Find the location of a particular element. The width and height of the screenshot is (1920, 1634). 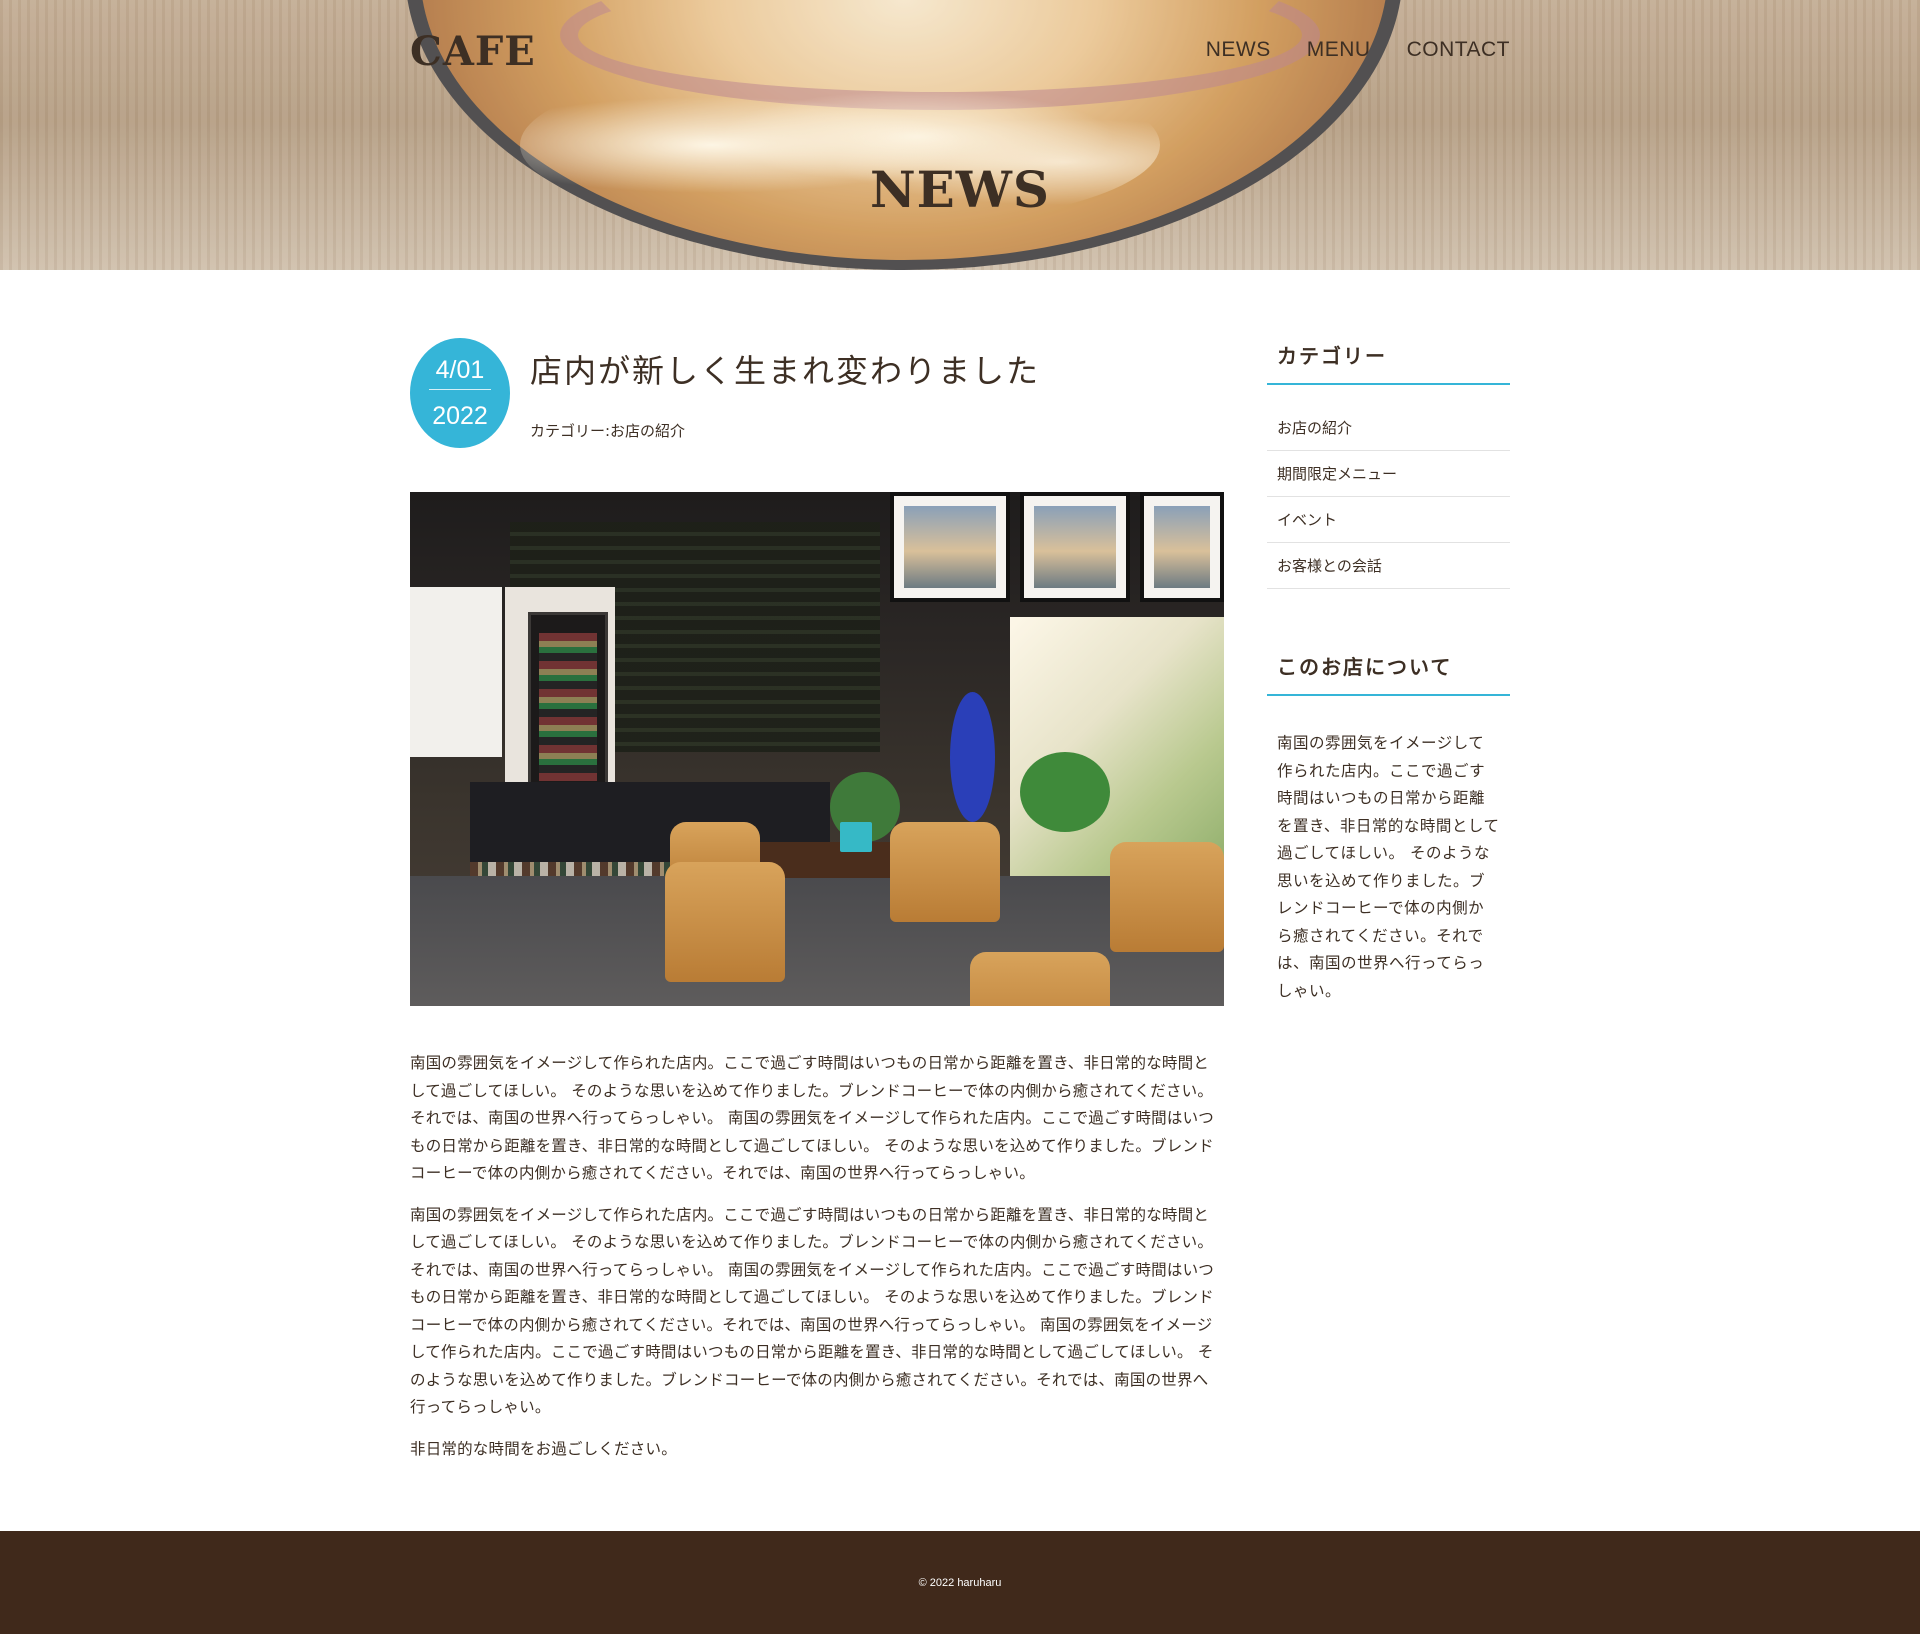

about-widget-title: このお店について is located at coordinates (1388, 672).